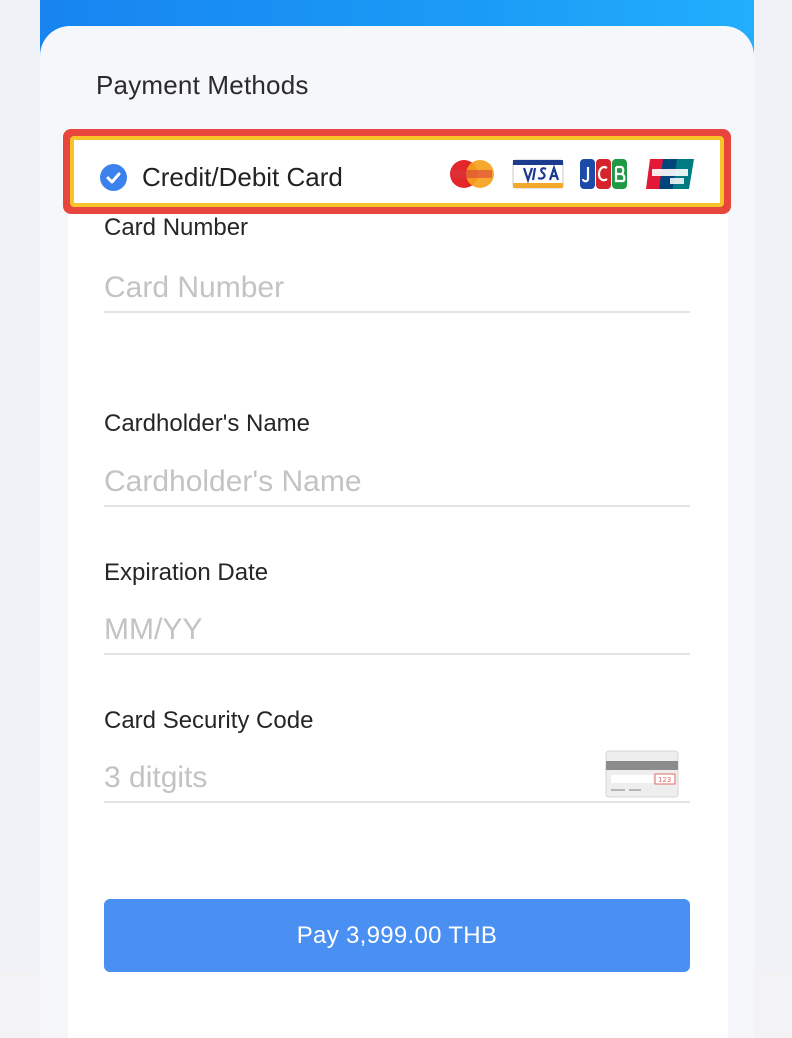 The height and width of the screenshot is (1038, 792). Describe the element at coordinates (176, 227) in the screenshot. I see `card-number-label: Card Number` at that location.